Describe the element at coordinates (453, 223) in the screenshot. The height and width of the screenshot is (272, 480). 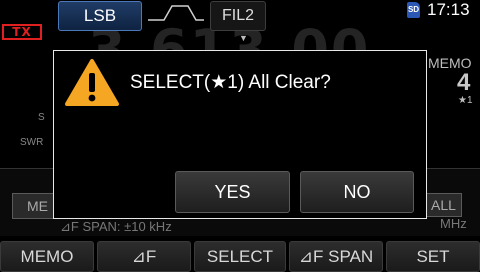
I see `unit-label: MHz` at that location.